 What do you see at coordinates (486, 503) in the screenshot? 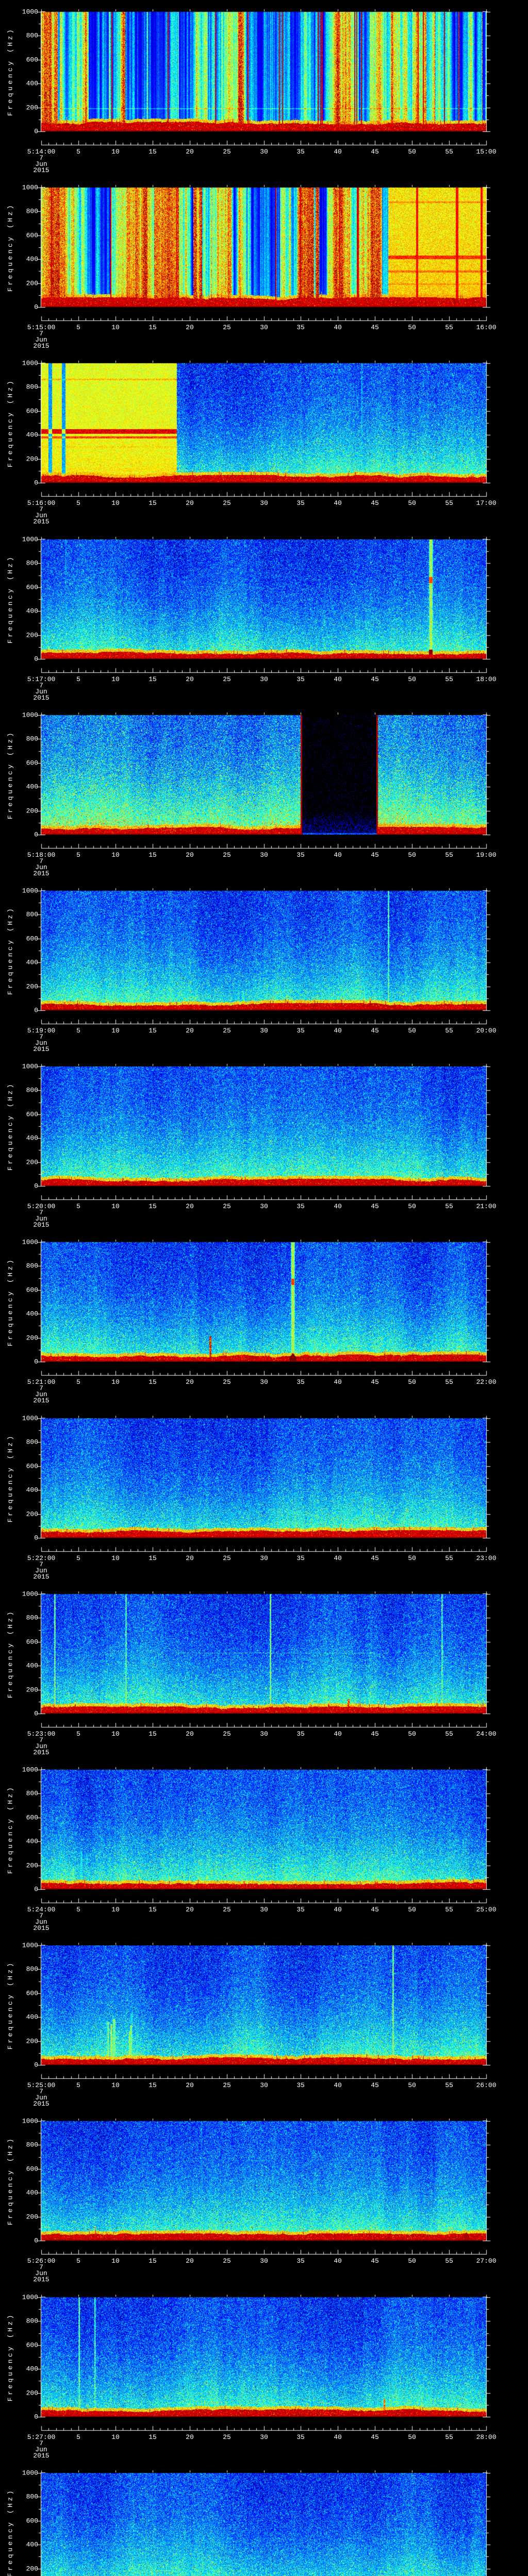
I see `x-end-time-label: 17:00` at bounding box center [486, 503].